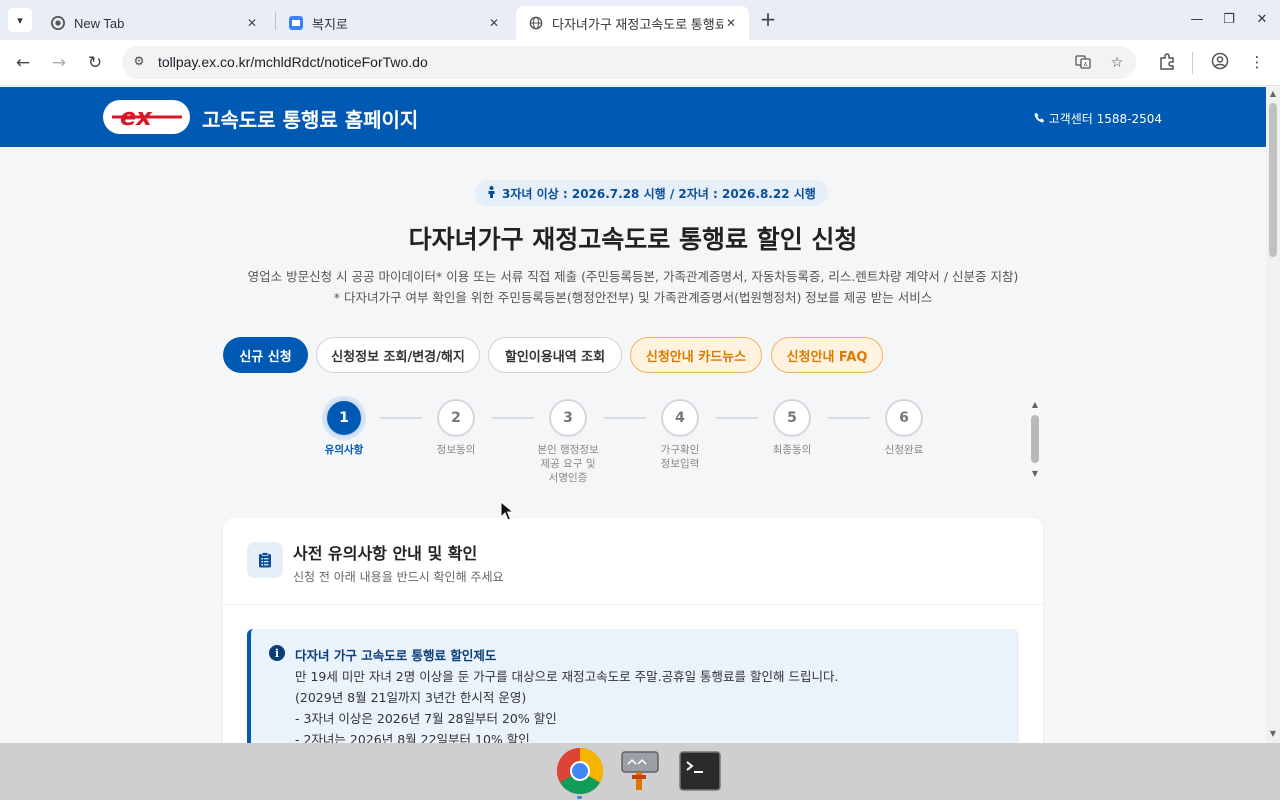 The height and width of the screenshot is (800, 1280). What do you see at coordinates (398, 577) in the screenshot?
I see `card-subtitle: 신청 전 아래 내용을 반드시 확인해 주세요` at bounding box center [398, 577].